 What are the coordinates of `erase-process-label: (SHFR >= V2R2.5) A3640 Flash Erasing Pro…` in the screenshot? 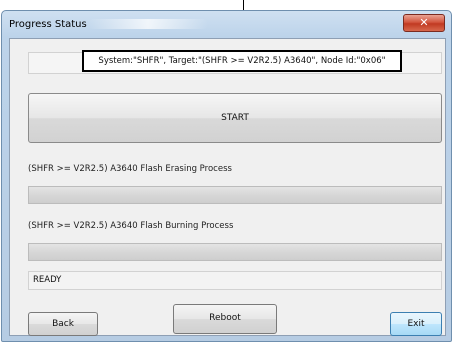 It's located at (130, 169).